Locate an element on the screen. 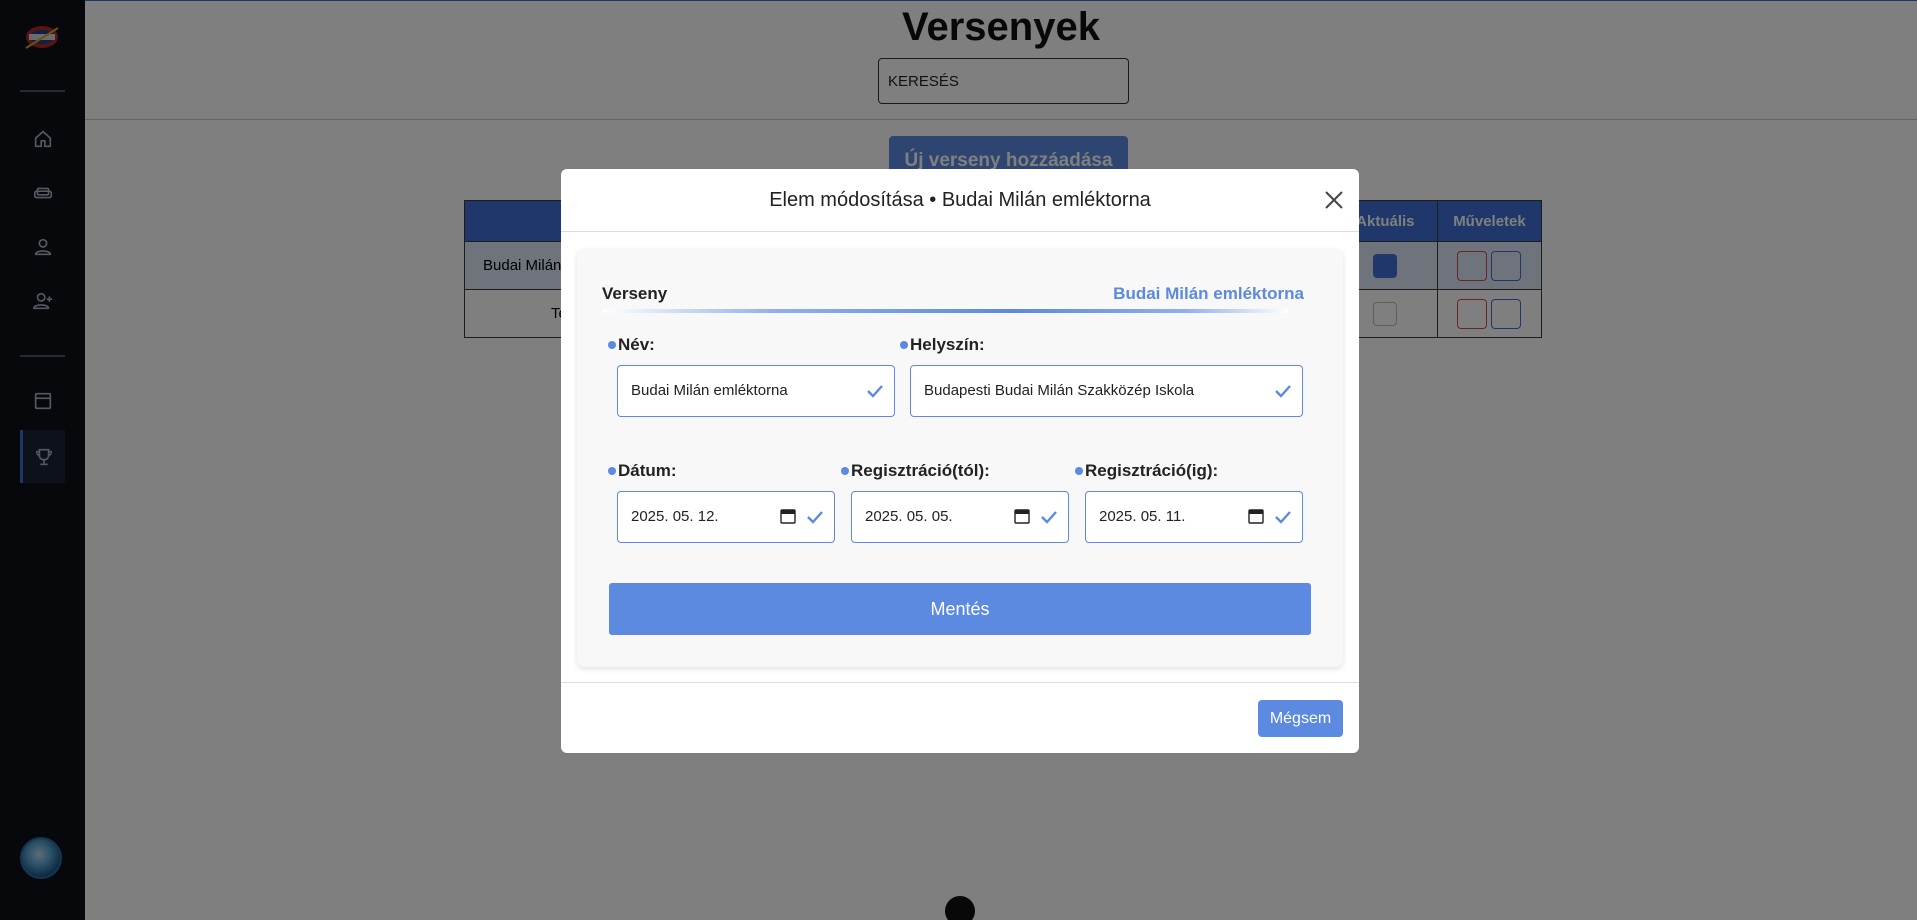  modal-title: Elem módosítása • Budai Milán emléktorna is located at coordinates (960, 200).